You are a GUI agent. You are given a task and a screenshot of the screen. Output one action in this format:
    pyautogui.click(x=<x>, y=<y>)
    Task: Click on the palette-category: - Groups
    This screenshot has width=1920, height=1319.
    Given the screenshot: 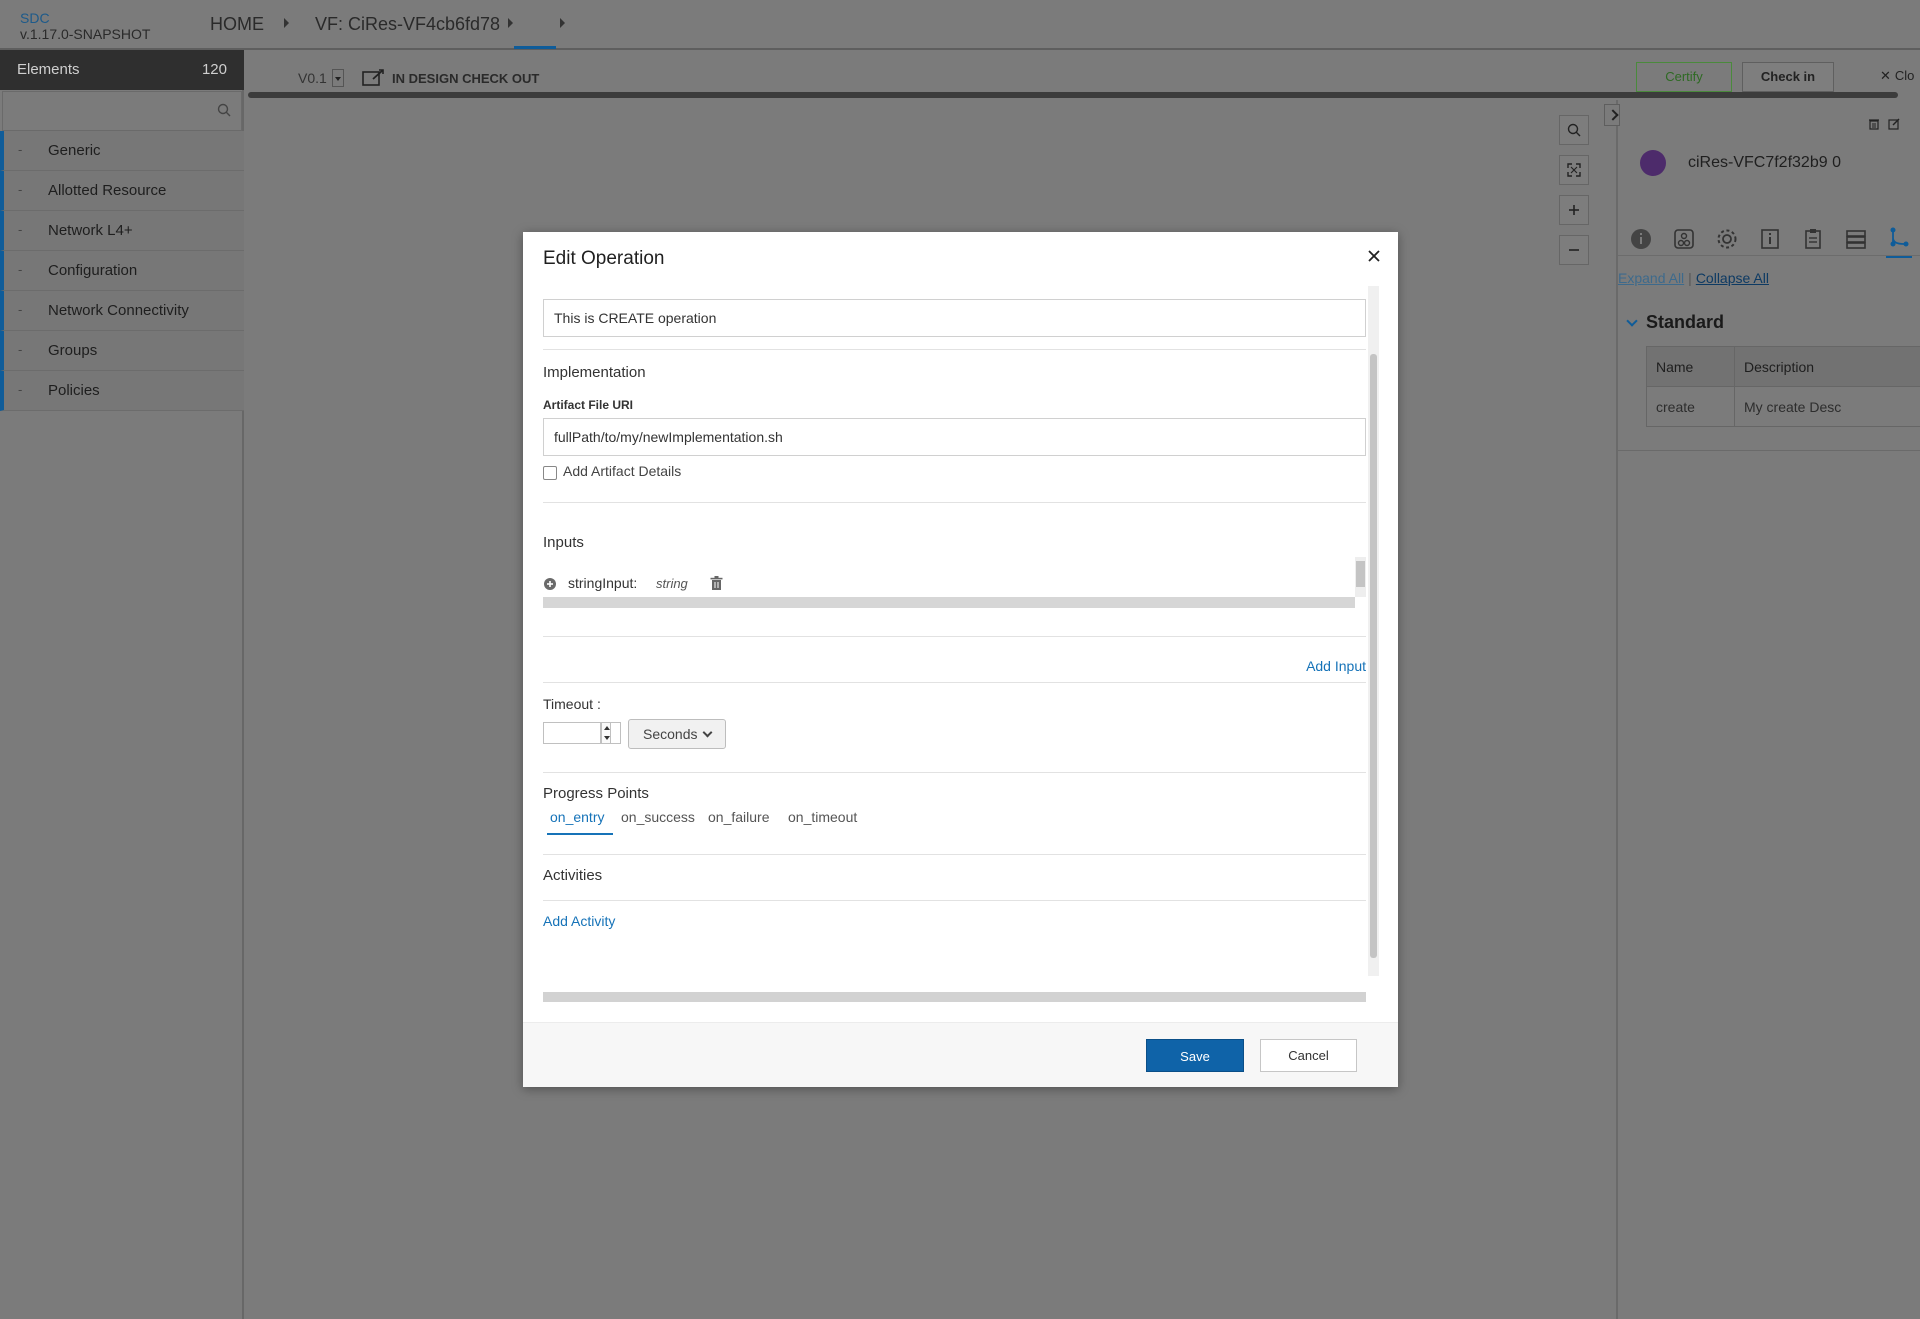 What is the action you would take?
    pyautogui.click(x=122, y=351)
    